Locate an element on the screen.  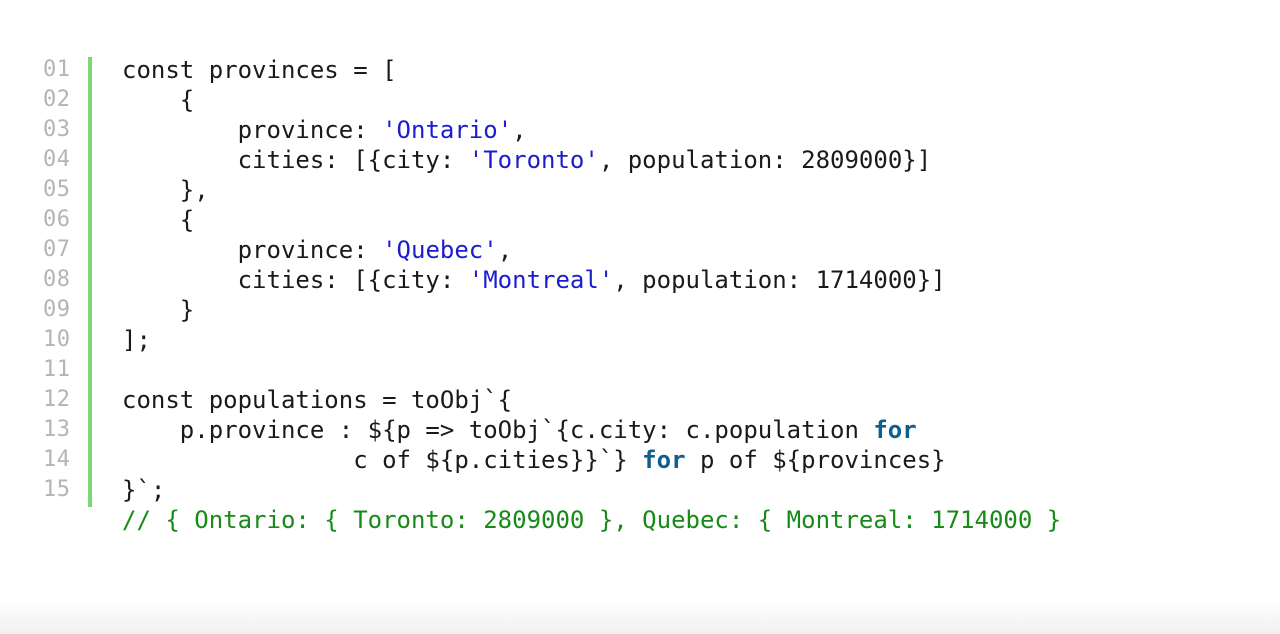
line-number: 14 is located at coordinates (57, 459).